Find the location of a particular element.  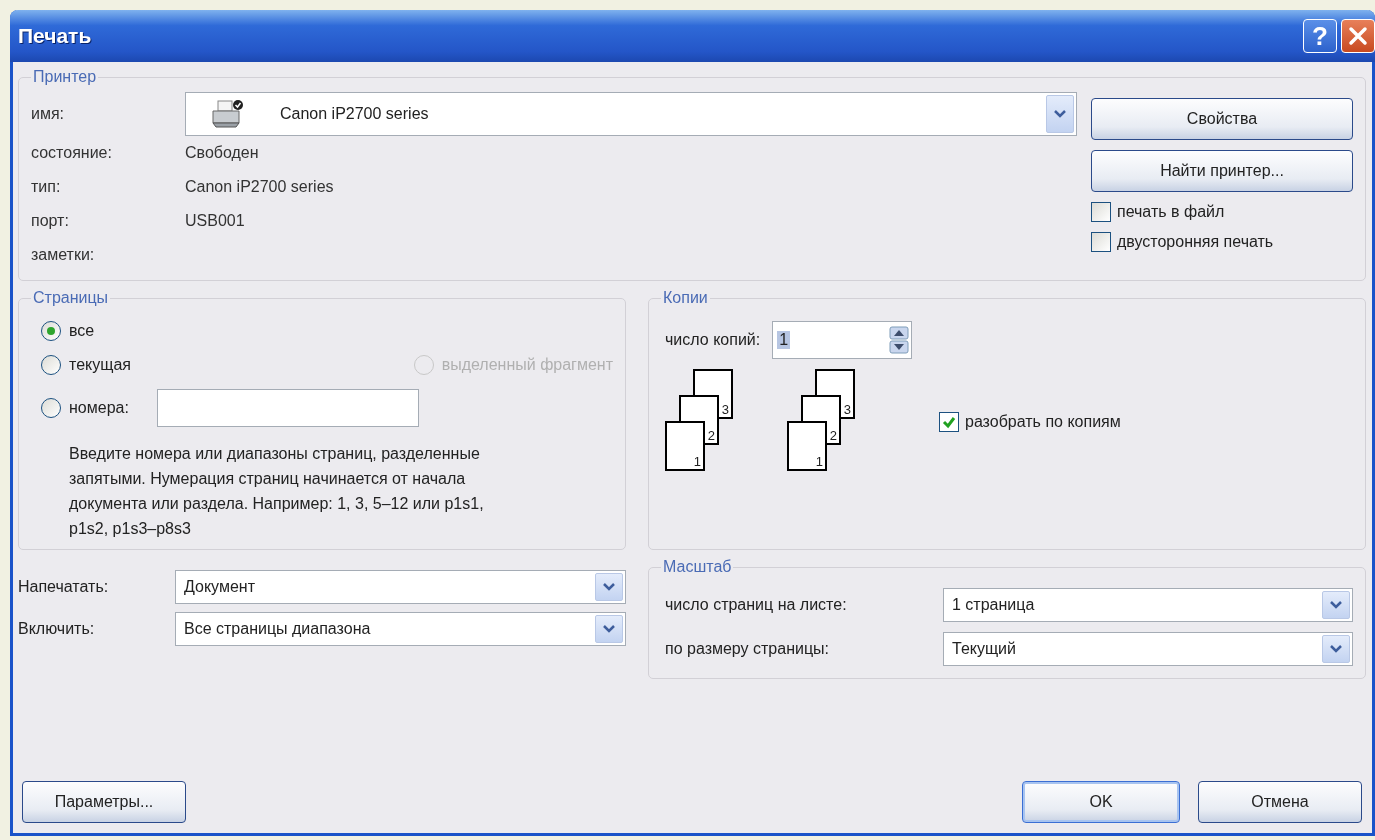

dropdown-value: Документ is located at coordinates (219, 587).